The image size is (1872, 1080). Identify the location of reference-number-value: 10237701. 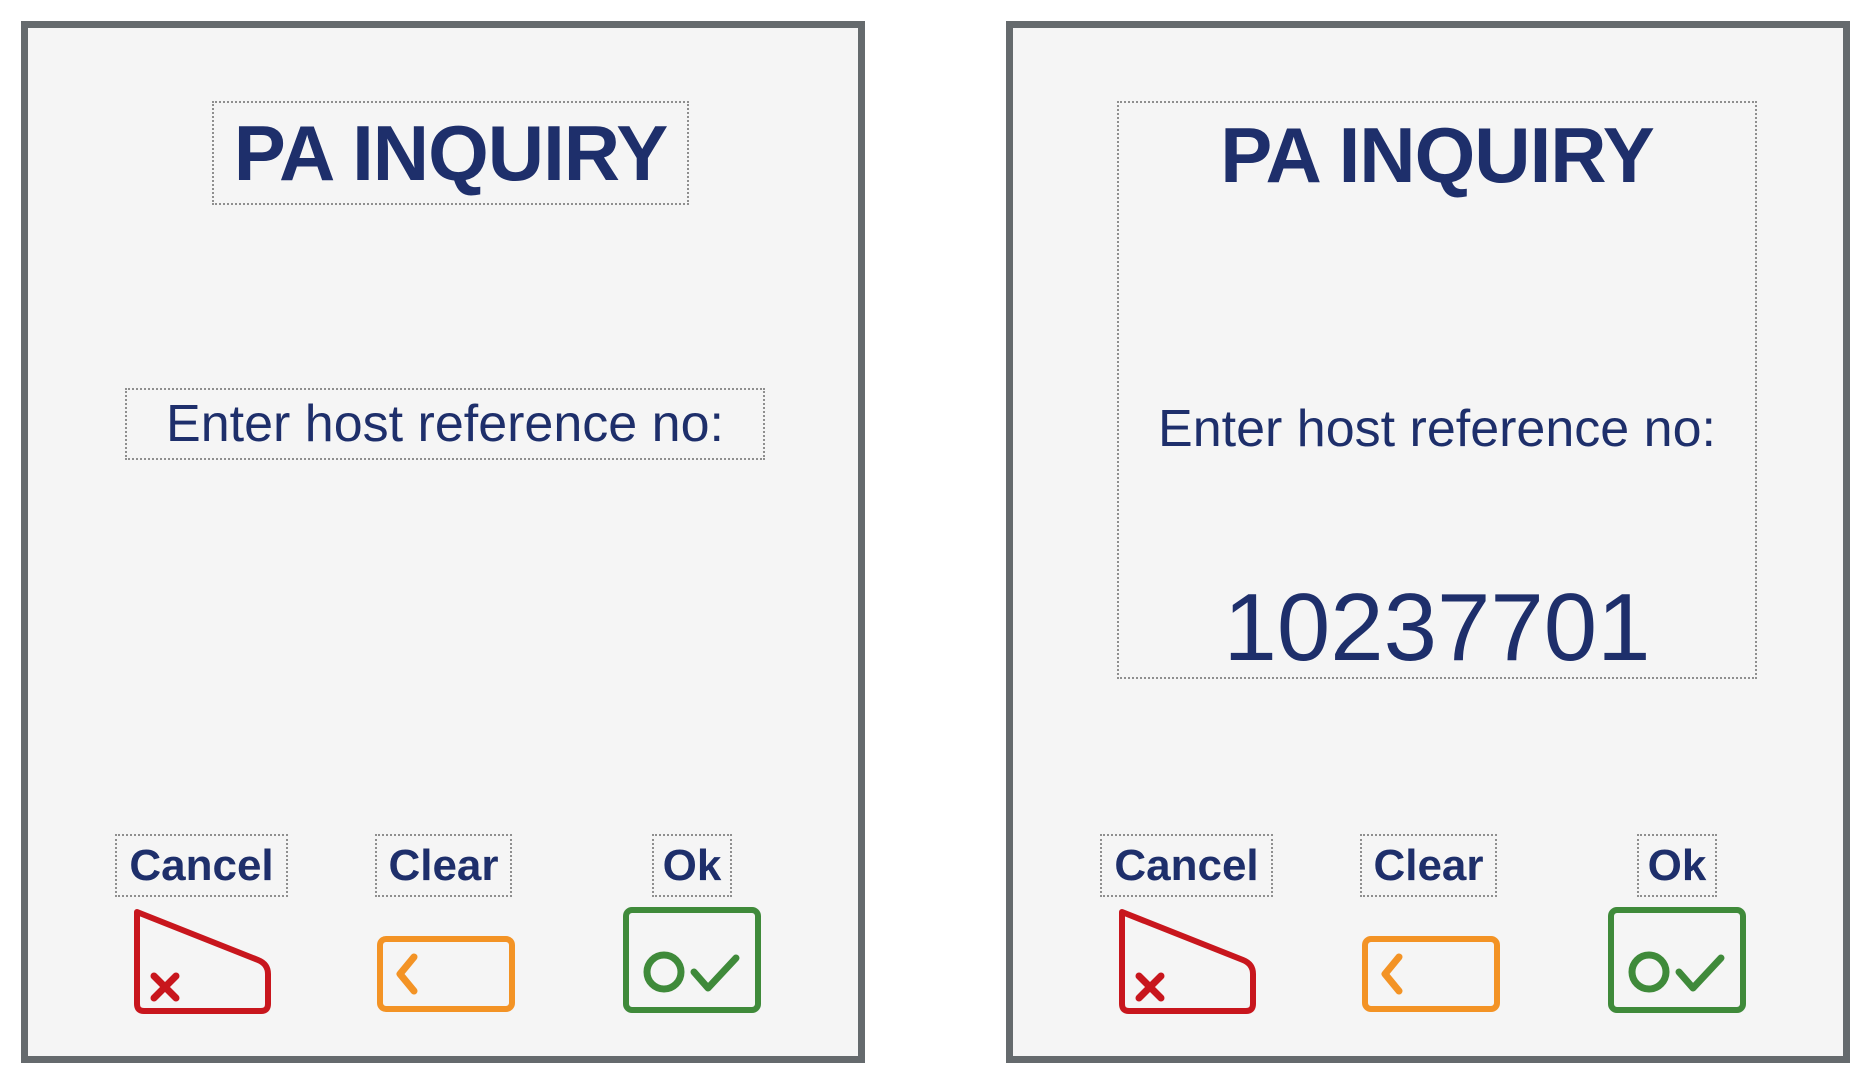
(1437, 627).